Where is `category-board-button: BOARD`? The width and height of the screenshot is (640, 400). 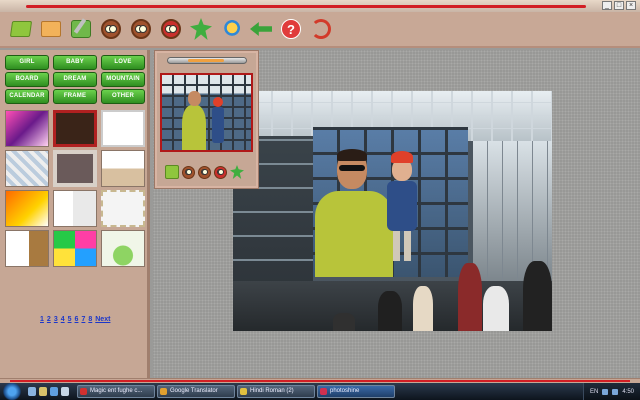 category-board-button: BOARD is located at coordinates (27, 79).